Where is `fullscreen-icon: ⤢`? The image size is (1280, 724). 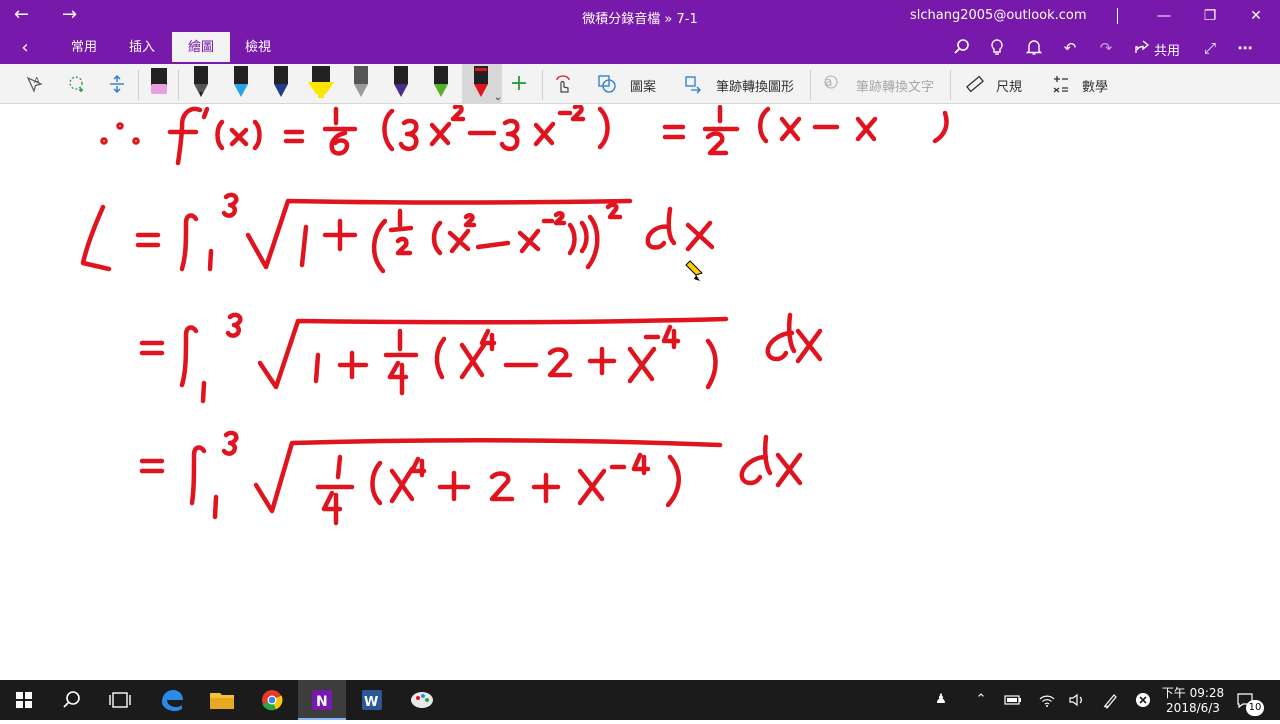
fullscreen-icon: ⤢ is located at coordinates (1210, 48).